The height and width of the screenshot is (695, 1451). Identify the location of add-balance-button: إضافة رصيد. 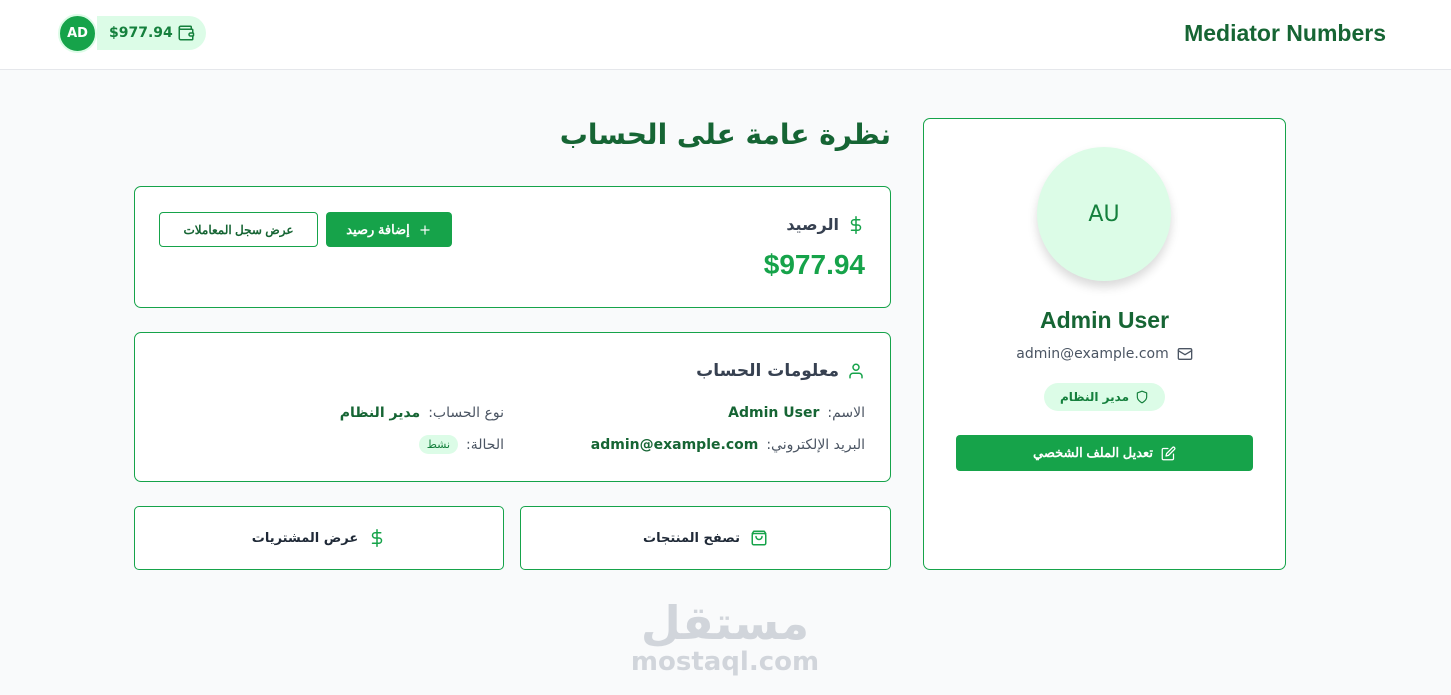
(389, 229).